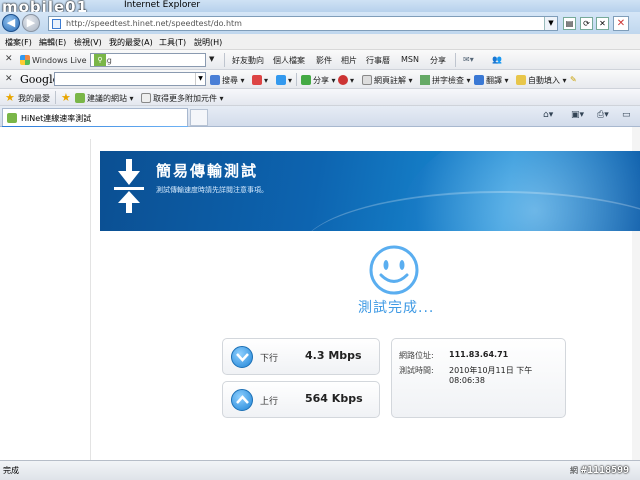  What do you see at coordinates (146, 98) in the screenshot?
I see `addons-icon` at bounding box center [146, 98].